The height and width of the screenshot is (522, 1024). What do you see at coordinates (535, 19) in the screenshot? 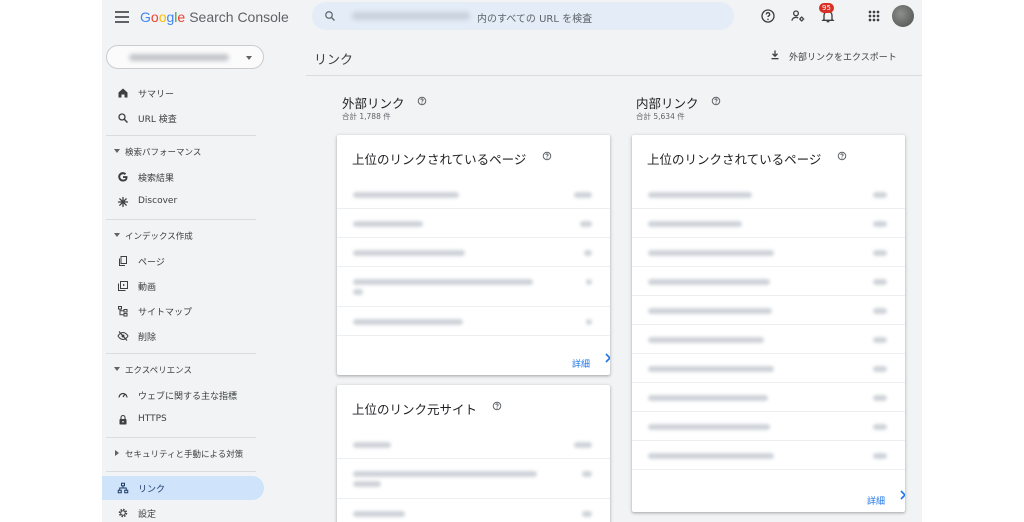
I see `search-placeholder: 内のすべての URL を検査` at bounding box center [535, 19].